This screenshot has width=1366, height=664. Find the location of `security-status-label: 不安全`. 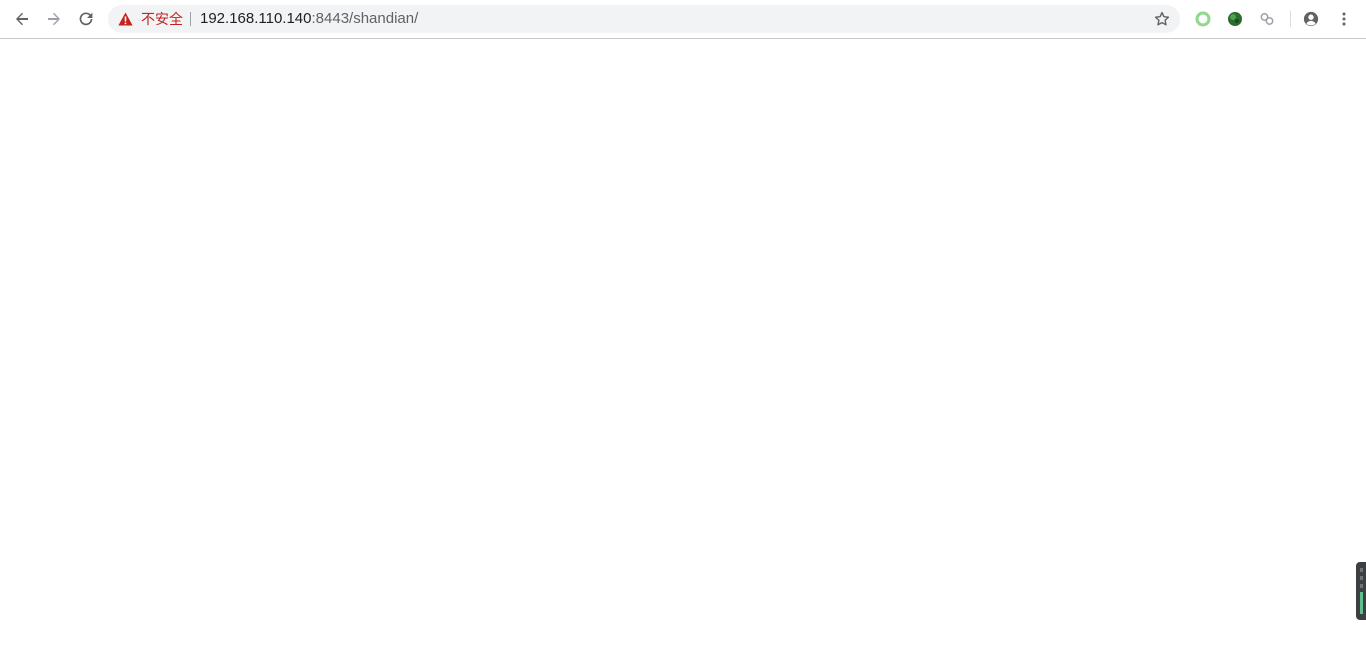

security-status-label: 不安全 is located at coordinates (162, 19).